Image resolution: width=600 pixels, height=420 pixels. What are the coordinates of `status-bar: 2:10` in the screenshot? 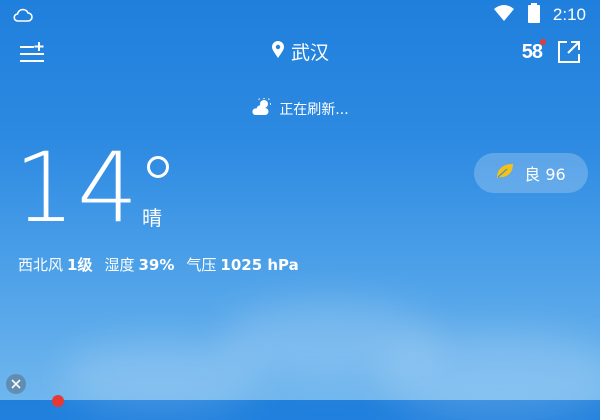 It's located at (300, 15).